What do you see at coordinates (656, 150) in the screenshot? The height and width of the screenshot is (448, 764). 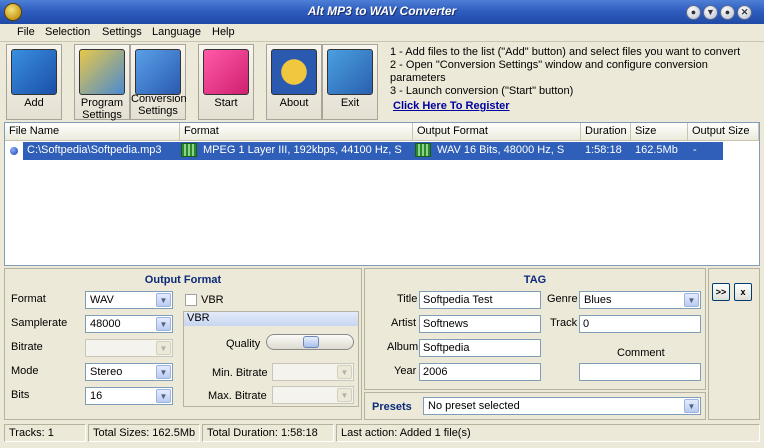 I see `cell-size: 162.5Mb` at bounding box center [656, 150].